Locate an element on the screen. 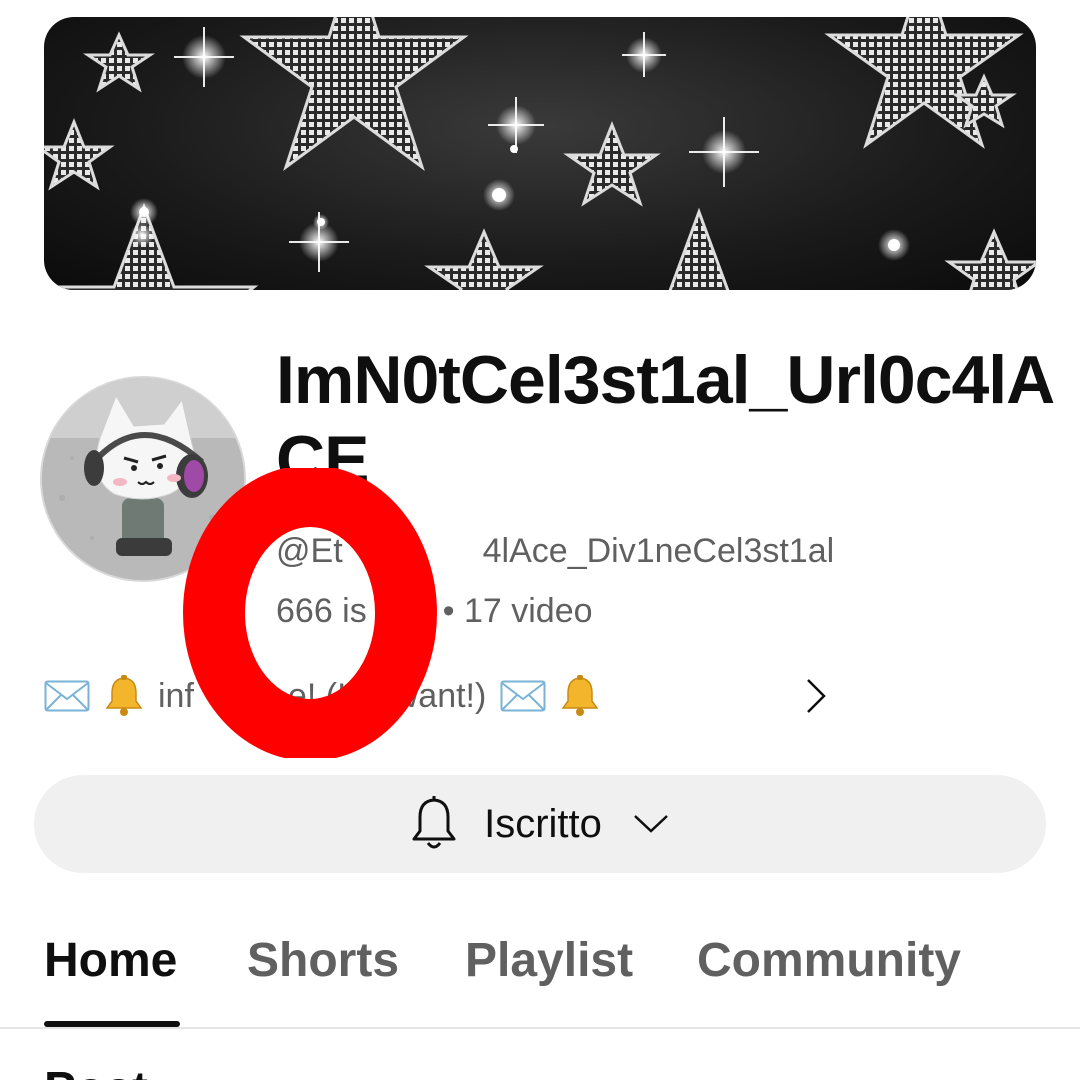 This screenshot has width=1080, height=1080. description-text-end: e! (If u want!) is located at coordinates (387, 695).